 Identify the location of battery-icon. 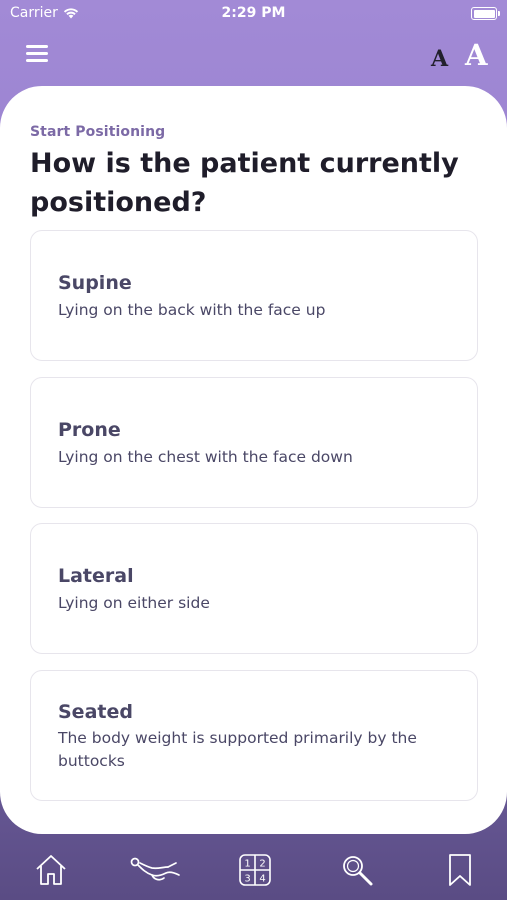
(485, 13).